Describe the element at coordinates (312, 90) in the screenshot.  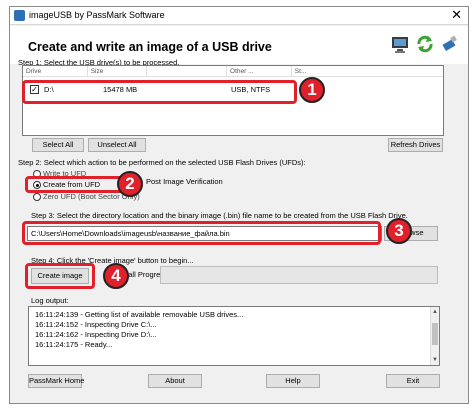
I see `step-badge-1: 1` at that location.